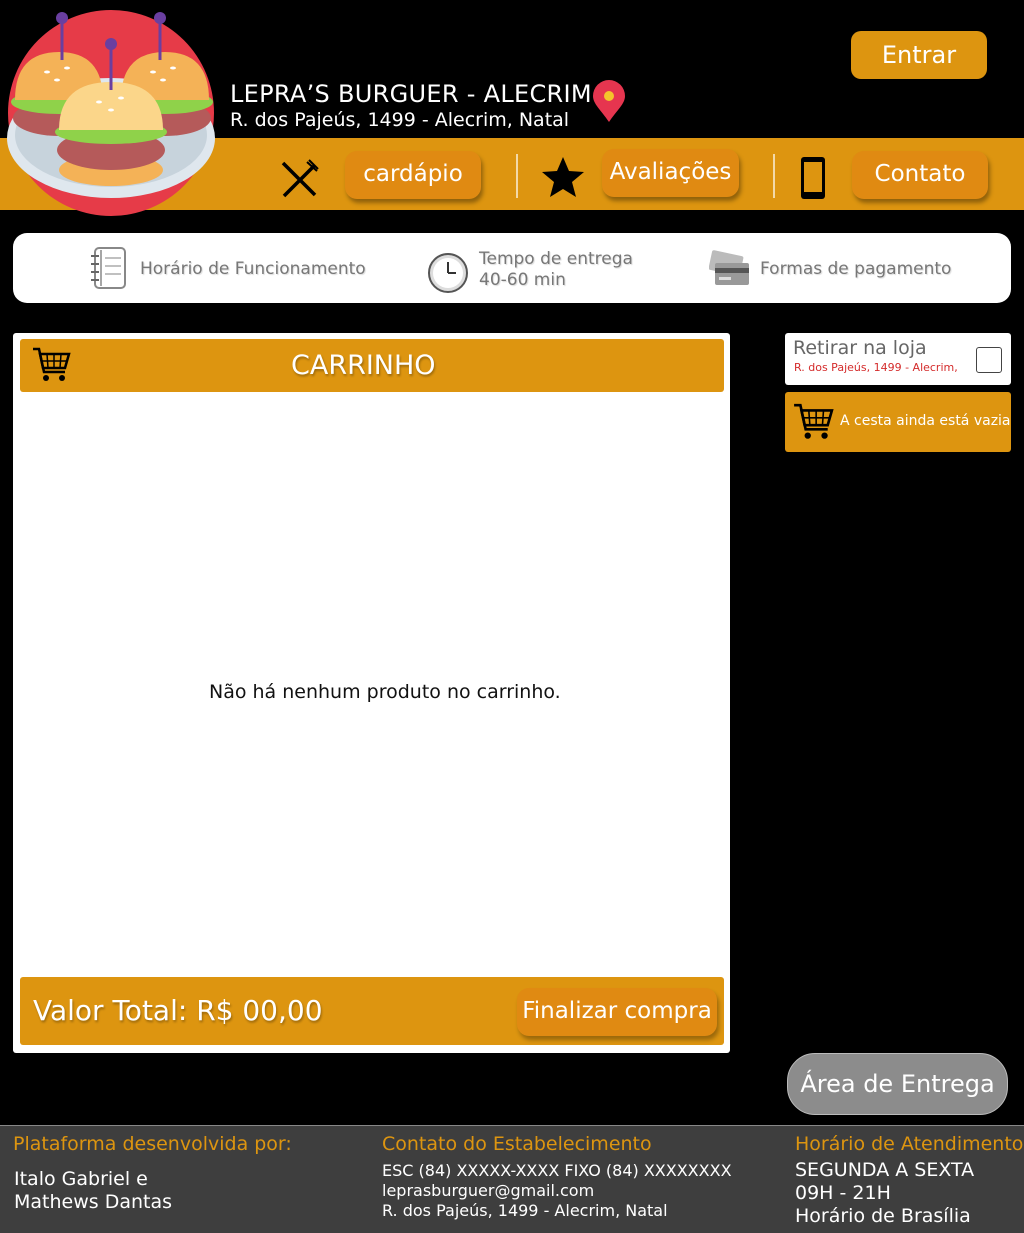 The image size is (1024, 1233). Describe the element at coordinates (883, 1216) in the screenshot. I see `footer-hours-zone: Horário de Brasília` at that location.